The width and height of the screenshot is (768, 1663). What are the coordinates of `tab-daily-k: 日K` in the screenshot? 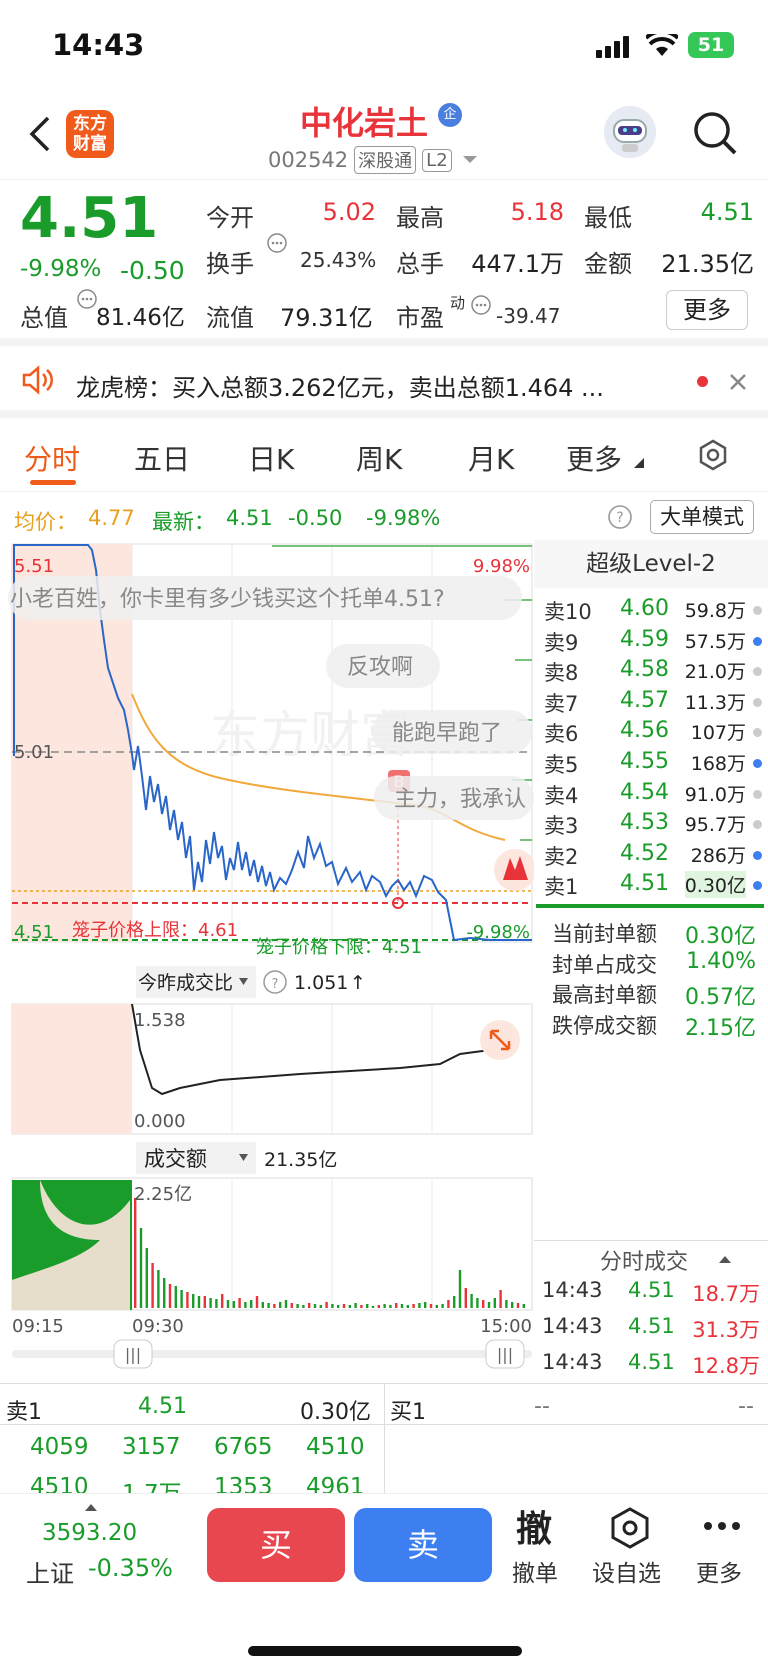 It's located at (271, 458).